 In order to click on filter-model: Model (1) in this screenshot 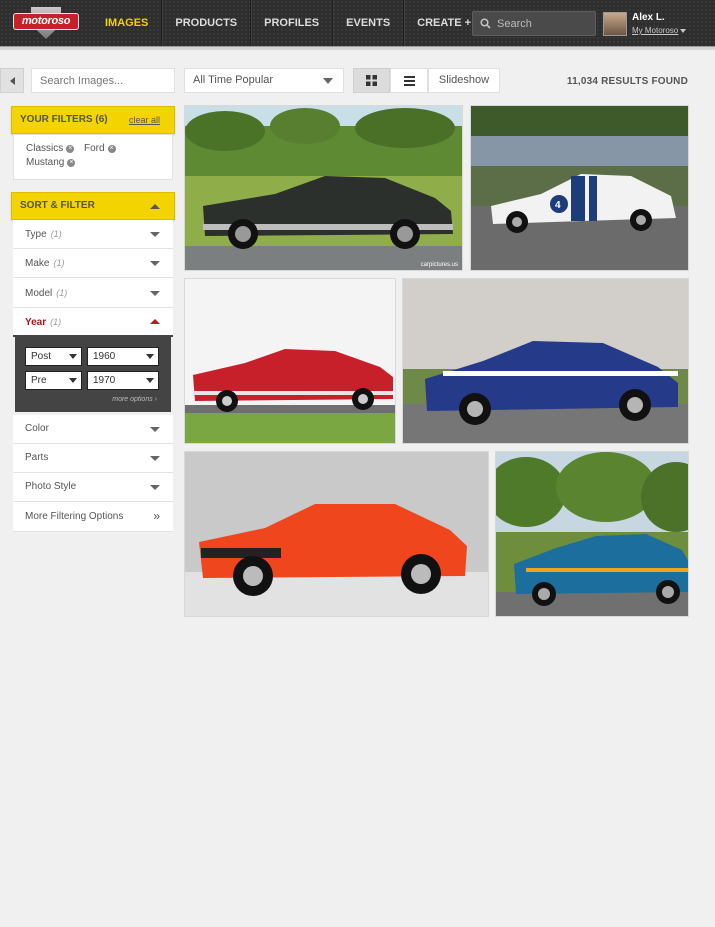, I will do `click(93, 293)`.